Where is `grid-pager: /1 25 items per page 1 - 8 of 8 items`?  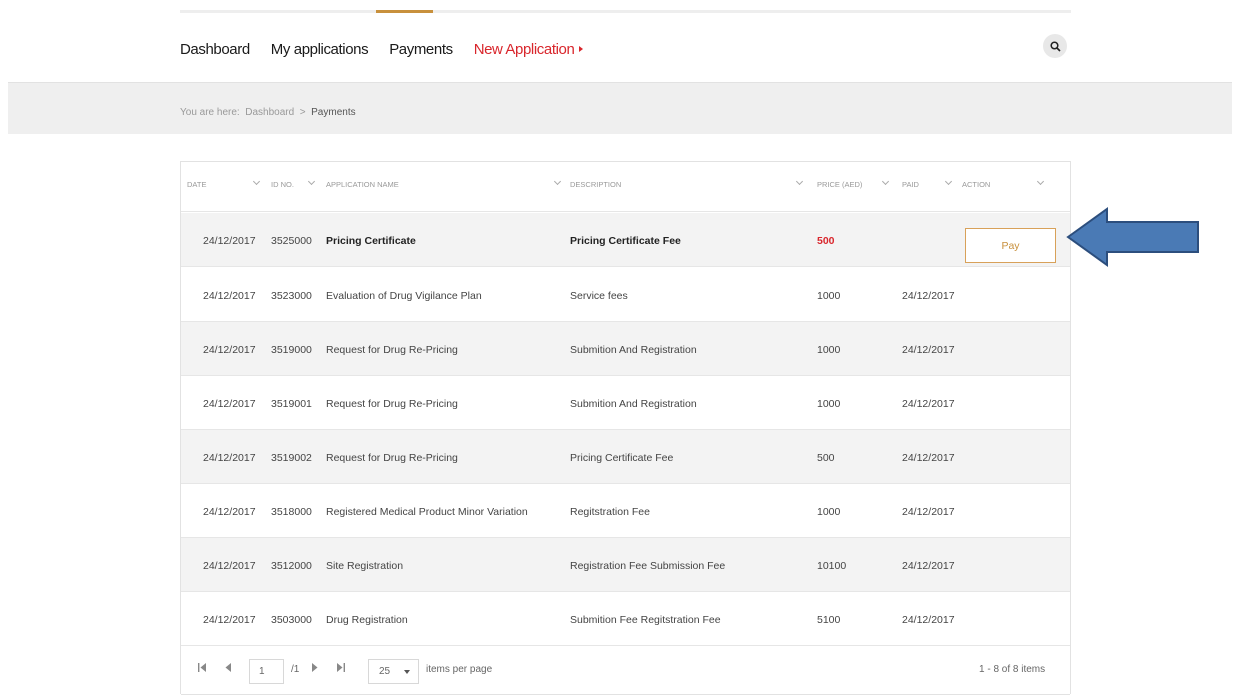
grid-pager: /1 25 items per page 1 - 8 of 8 items is located at coordinates (625, 671).